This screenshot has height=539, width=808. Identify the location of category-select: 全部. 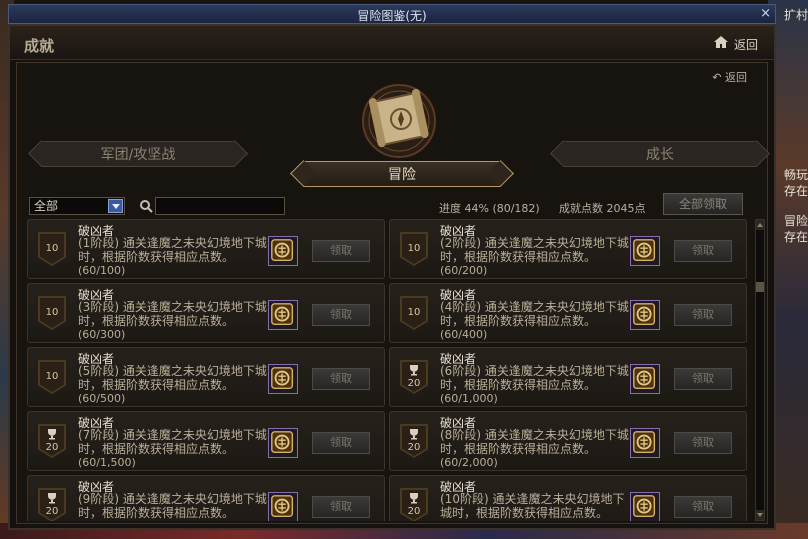
(77, 206).